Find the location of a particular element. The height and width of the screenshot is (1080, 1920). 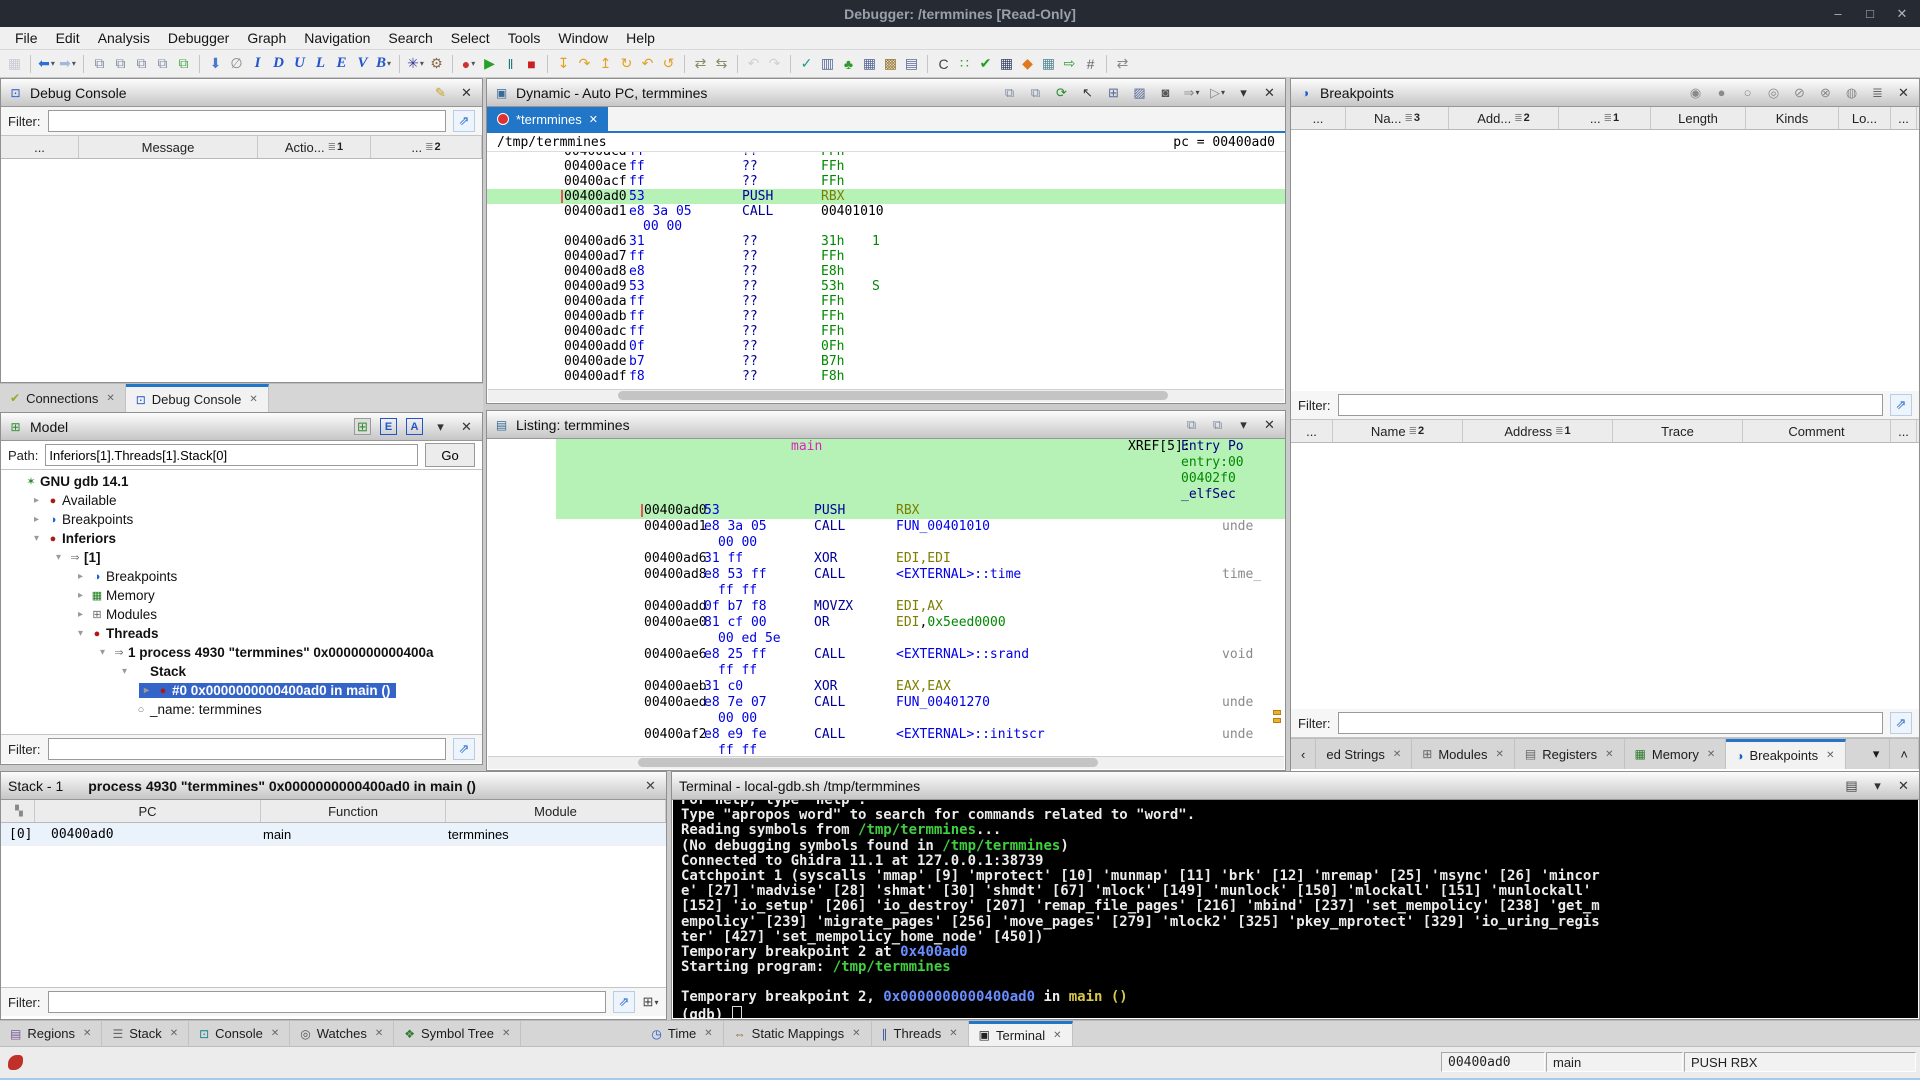

tab-terminal: ▣ Terminal ✕ is located at coordinates (1020, 1033).